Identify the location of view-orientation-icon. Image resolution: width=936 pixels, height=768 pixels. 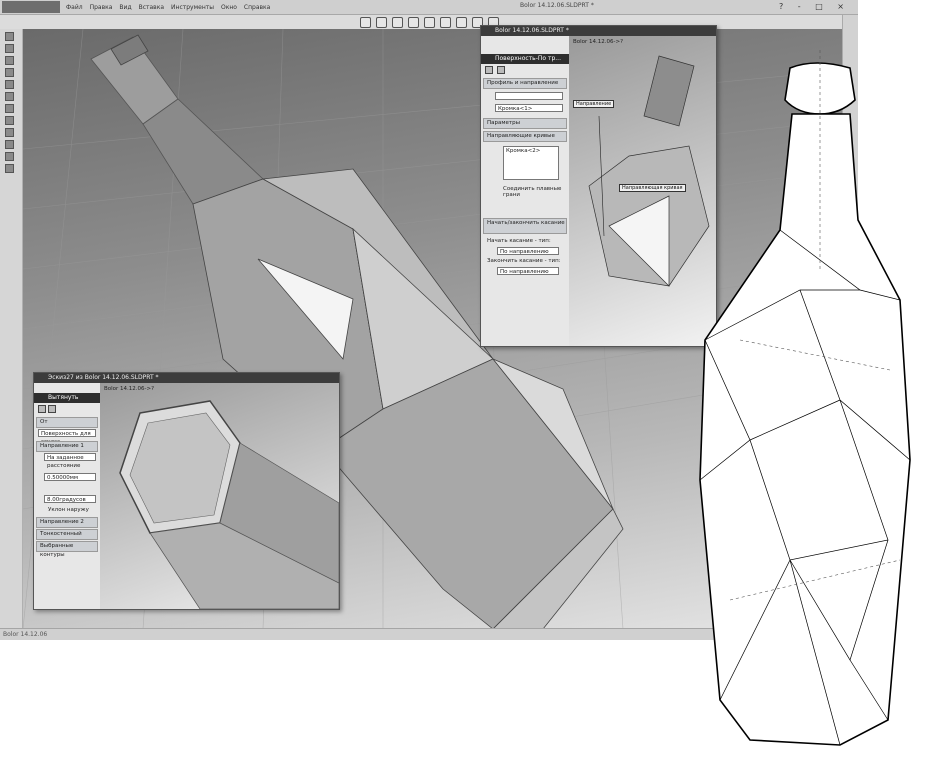
(429, 22).